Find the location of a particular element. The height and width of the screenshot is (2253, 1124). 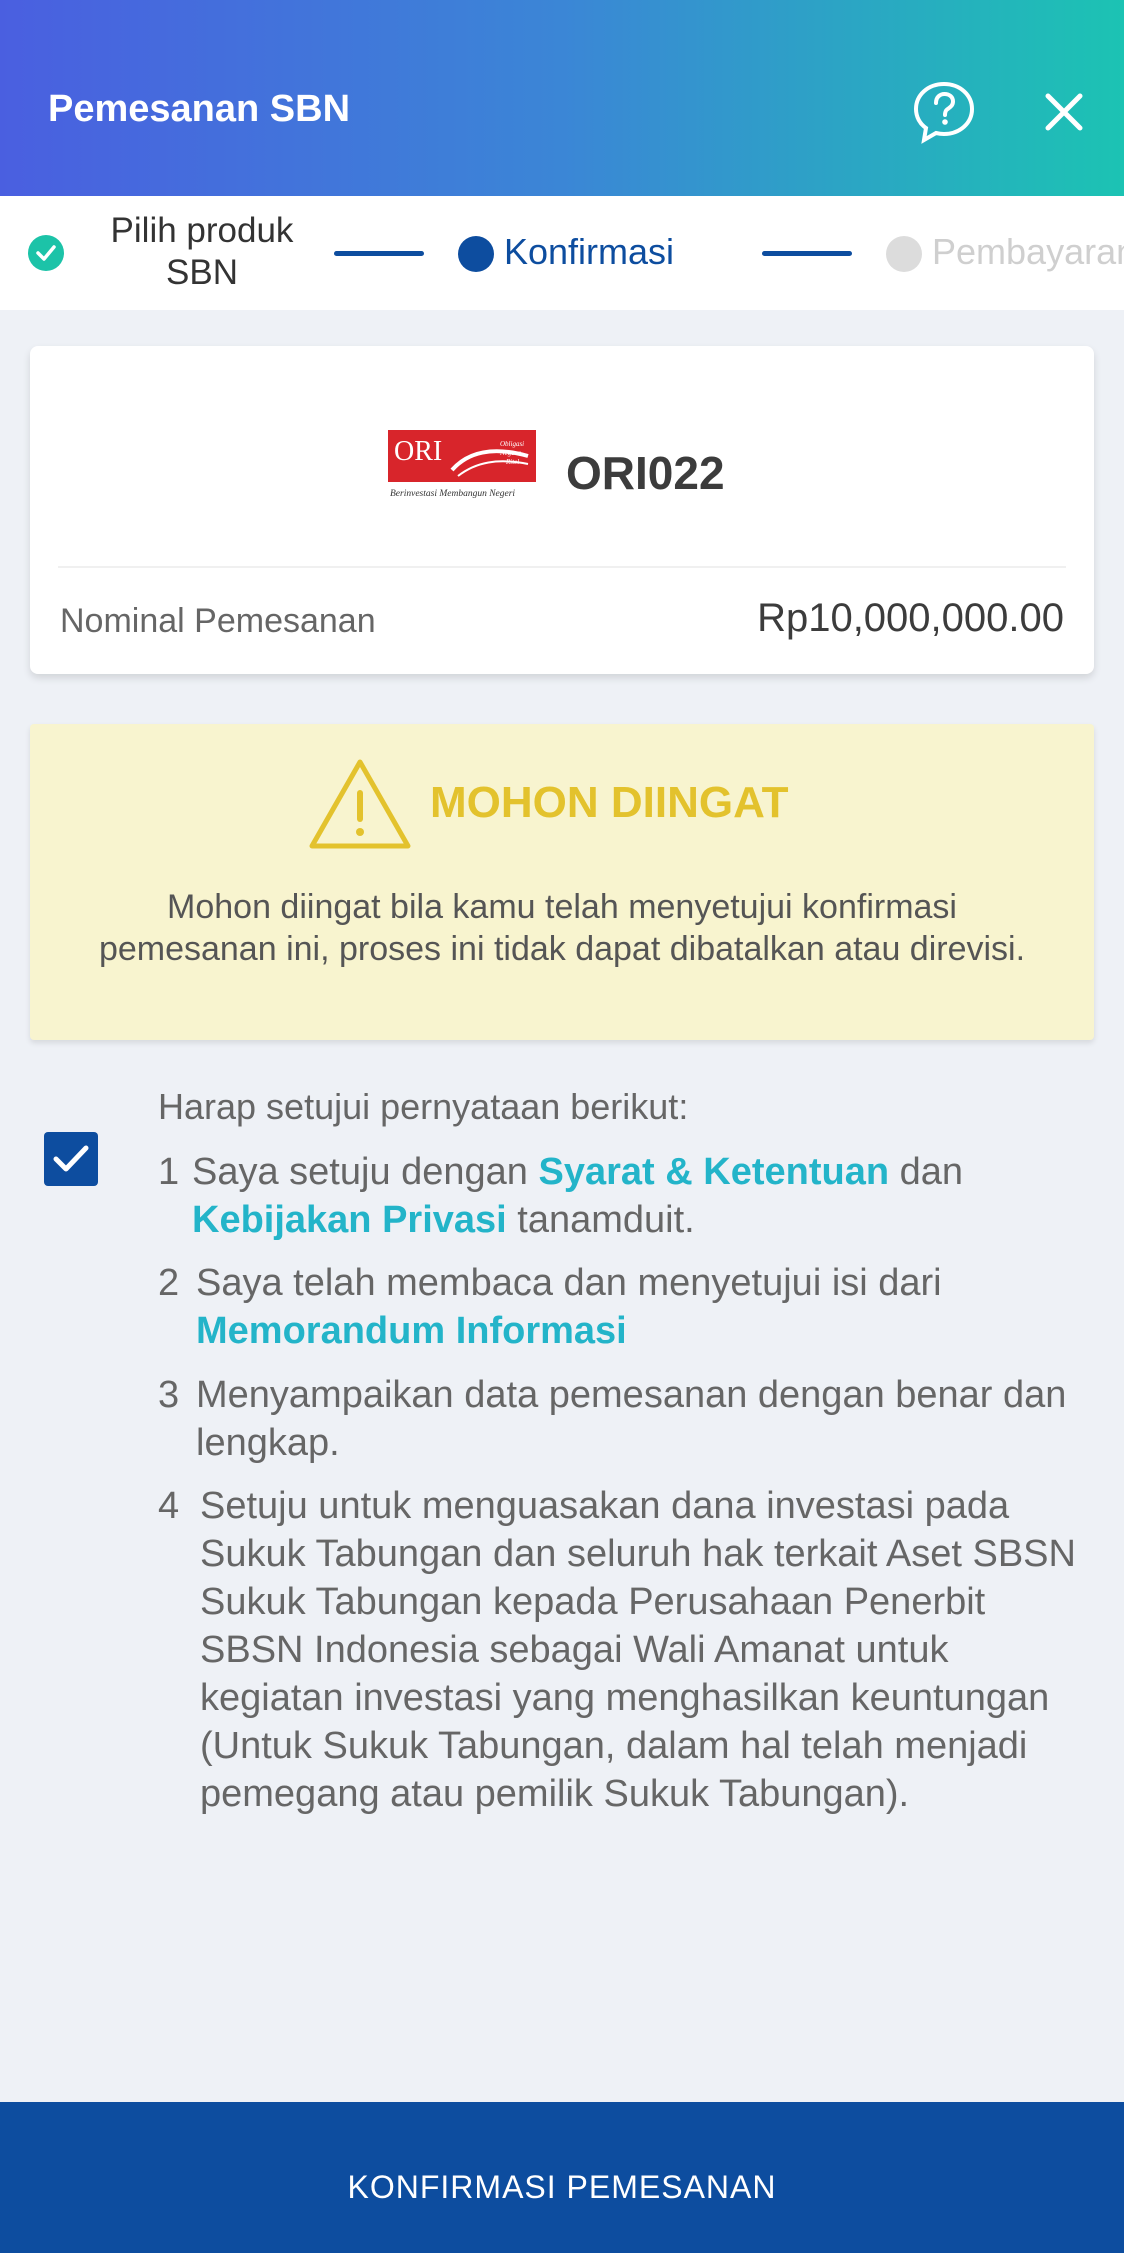

check-icon is located at coordinates (71, 1158).